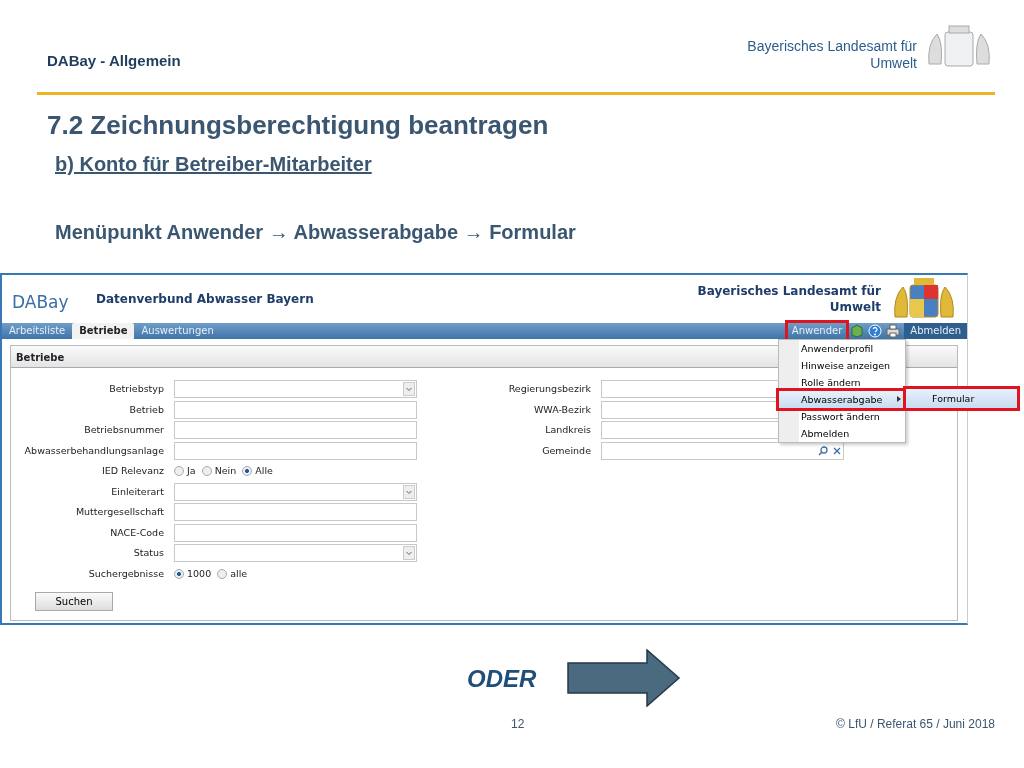 The height and width of the screenshot is (768, 1024). Describe the element at coordinates (74, 602) in the screenshot. I see `search-button: Suchen` at that location.